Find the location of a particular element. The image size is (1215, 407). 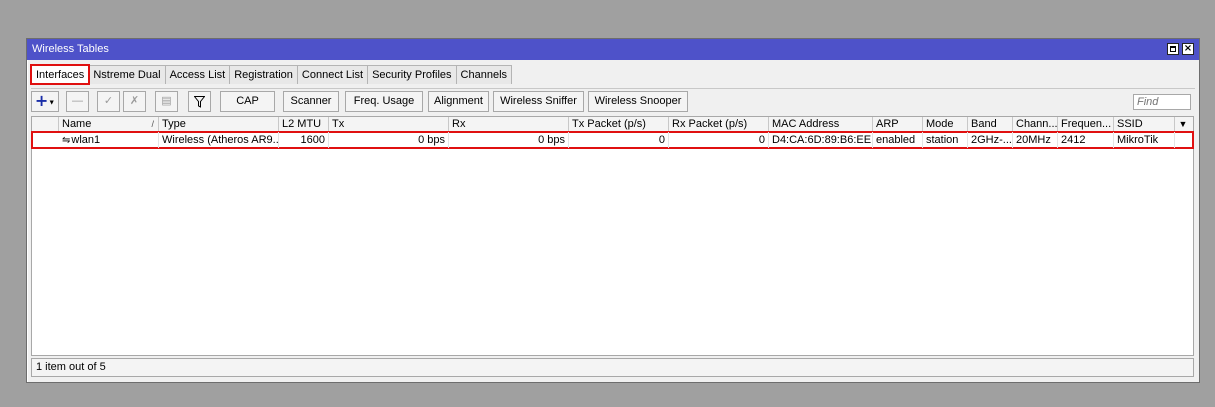

add-button: +▼ is located at coordinates (45, 101).